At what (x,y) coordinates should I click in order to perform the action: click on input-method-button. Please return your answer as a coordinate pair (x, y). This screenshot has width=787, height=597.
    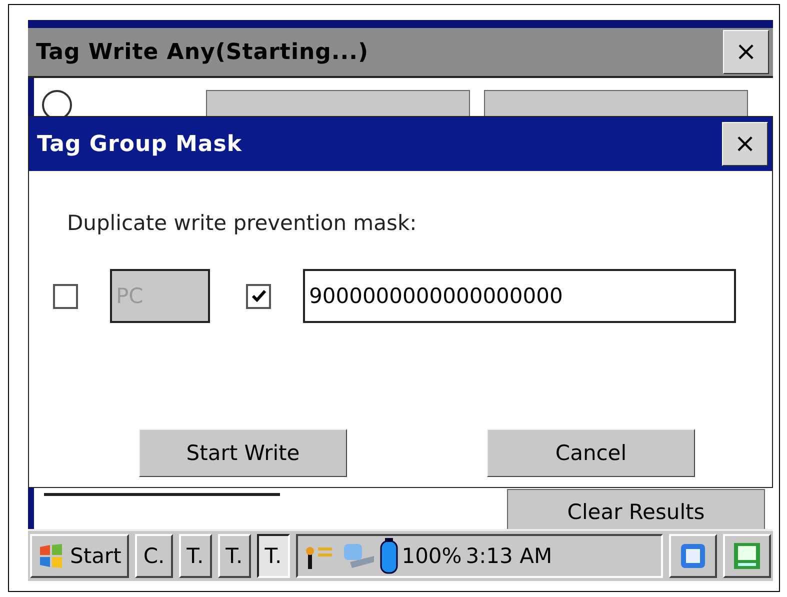
    Looking at the image, I should click on (747, 556).